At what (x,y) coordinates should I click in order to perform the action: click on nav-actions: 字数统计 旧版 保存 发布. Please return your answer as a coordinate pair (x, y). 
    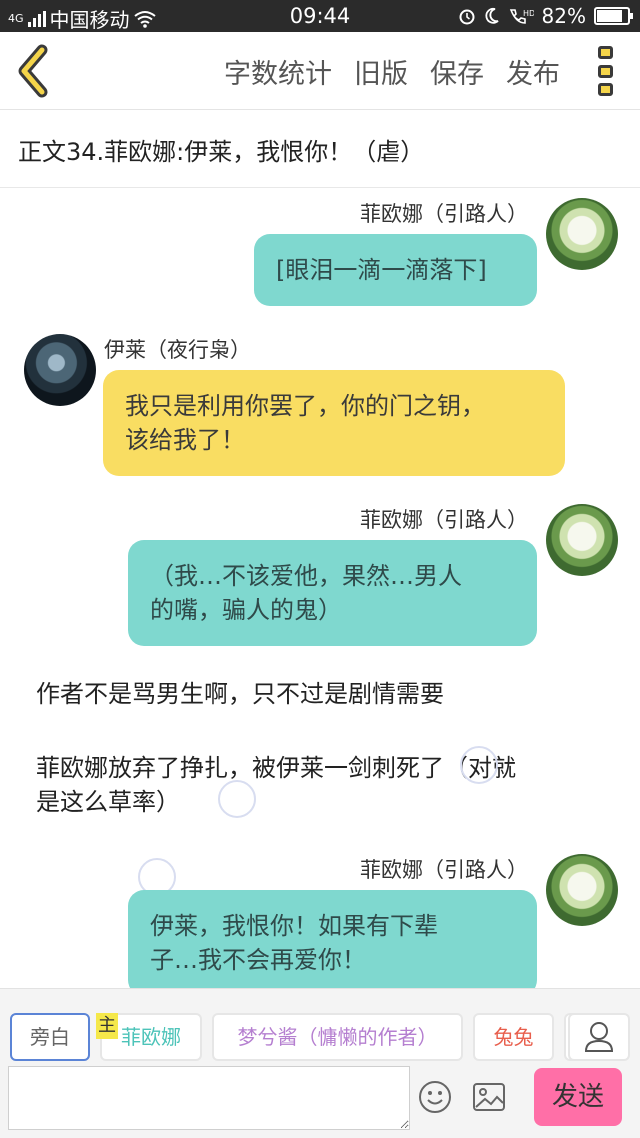
    Looking at the image, I should click on (392, 71).